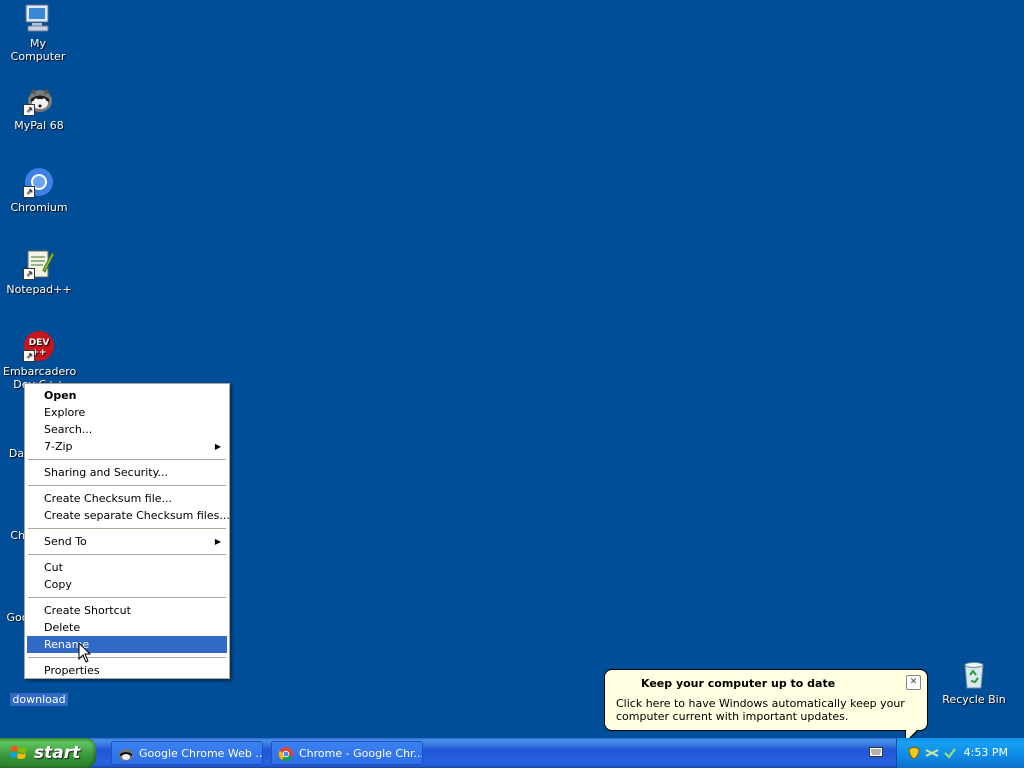  I want to click on menu-item-7zip: 7-Zip ▶, so click(127, 446).